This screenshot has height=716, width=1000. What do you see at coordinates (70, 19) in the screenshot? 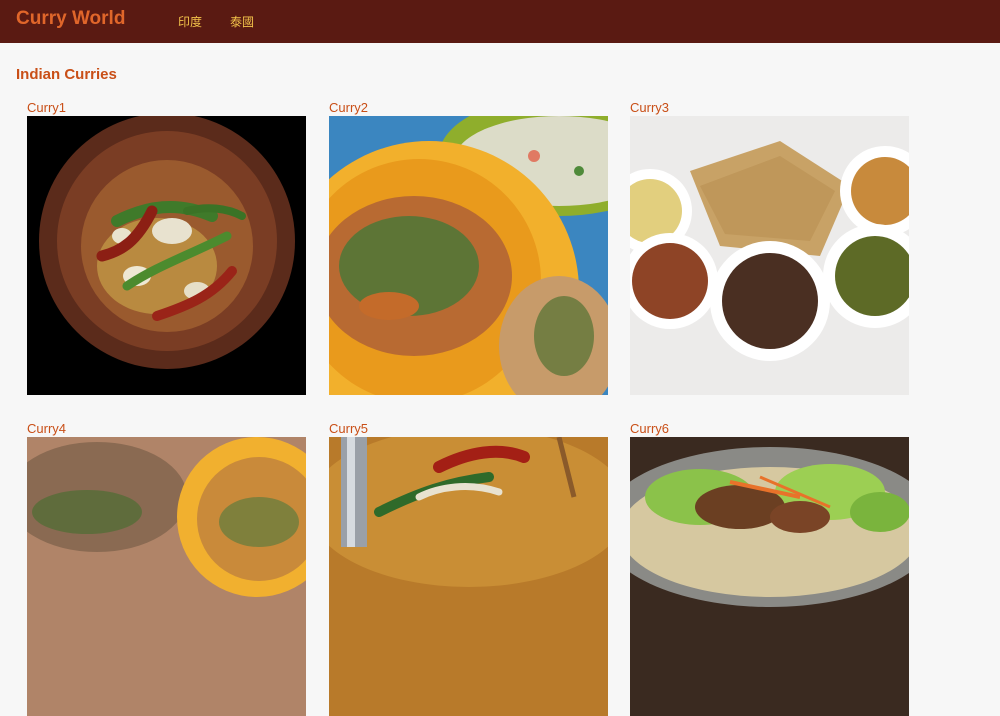
I see `brand-logo-link: Curry World` at bounding box center [70, 19].